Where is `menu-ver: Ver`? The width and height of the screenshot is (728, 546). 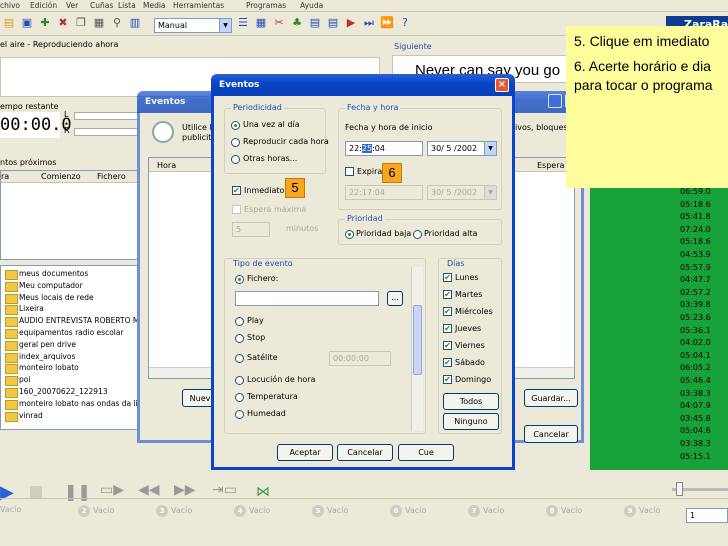 menu-ver: Ver is located at coordinates (72, 5).